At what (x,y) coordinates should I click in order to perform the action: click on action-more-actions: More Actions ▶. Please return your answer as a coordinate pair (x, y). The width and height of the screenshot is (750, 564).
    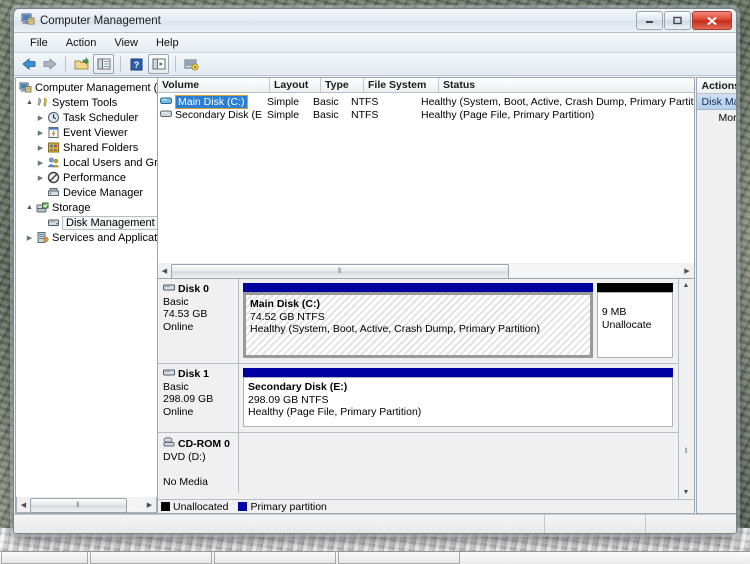
    Looking at the image, I should click on (716, 117).